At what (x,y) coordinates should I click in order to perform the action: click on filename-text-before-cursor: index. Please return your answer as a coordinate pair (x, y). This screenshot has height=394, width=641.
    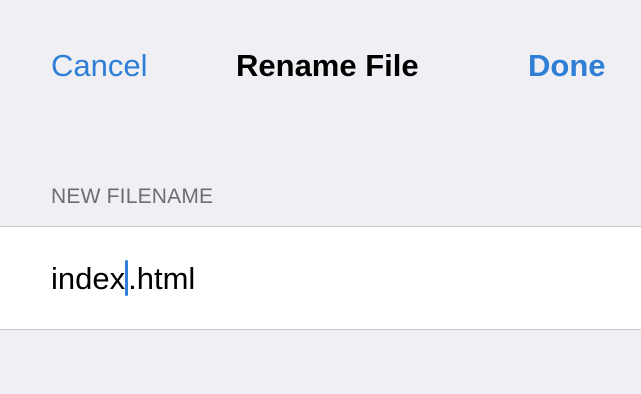
    Looking at the image, I should click on (88, 278).